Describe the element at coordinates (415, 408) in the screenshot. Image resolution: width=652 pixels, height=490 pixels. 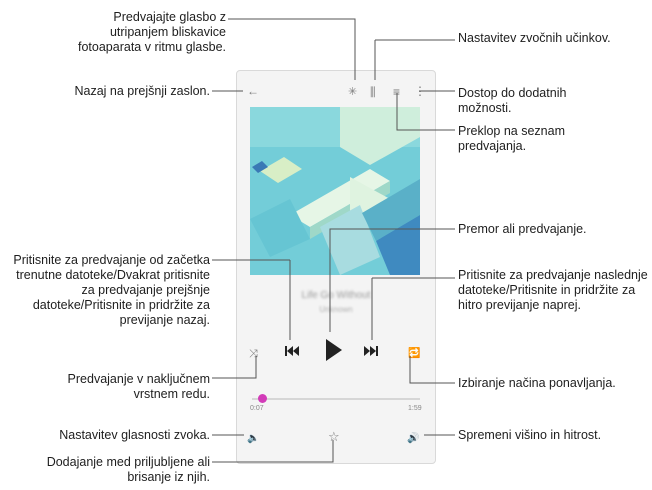
I see `total-time: 1:59` at that location.